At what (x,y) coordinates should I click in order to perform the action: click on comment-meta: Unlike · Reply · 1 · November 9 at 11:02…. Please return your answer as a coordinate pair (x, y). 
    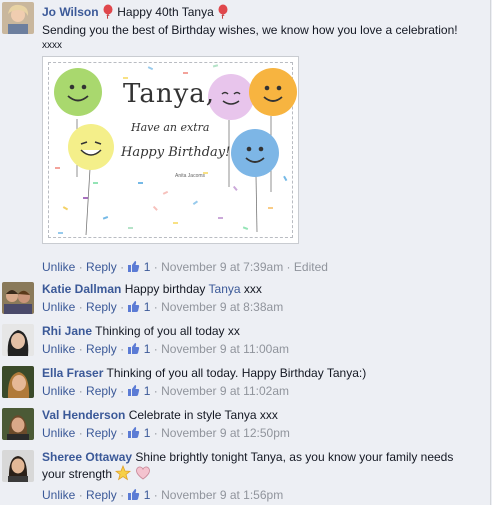
    Looking at the image, I should click on (263, 392).